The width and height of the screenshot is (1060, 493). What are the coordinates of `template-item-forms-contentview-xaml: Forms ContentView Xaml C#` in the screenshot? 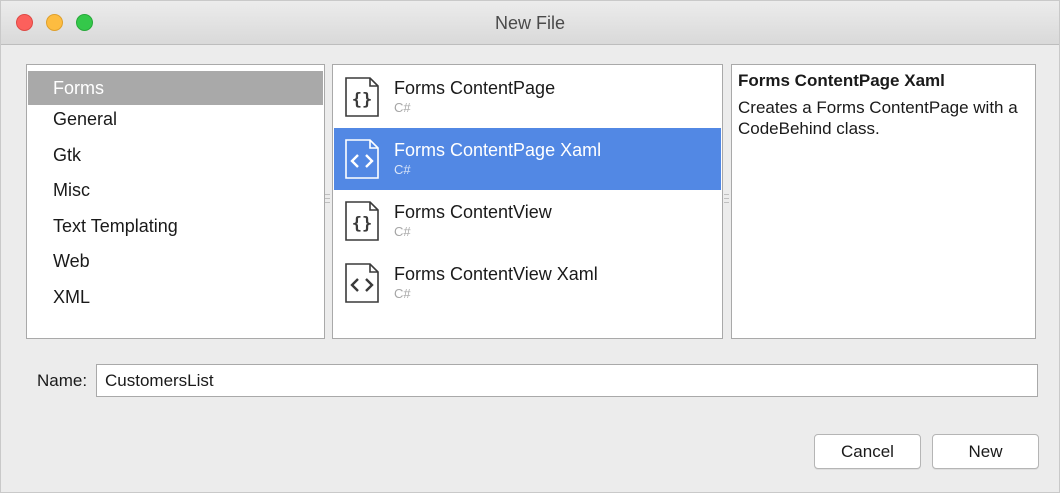 It's located at (527, 283).